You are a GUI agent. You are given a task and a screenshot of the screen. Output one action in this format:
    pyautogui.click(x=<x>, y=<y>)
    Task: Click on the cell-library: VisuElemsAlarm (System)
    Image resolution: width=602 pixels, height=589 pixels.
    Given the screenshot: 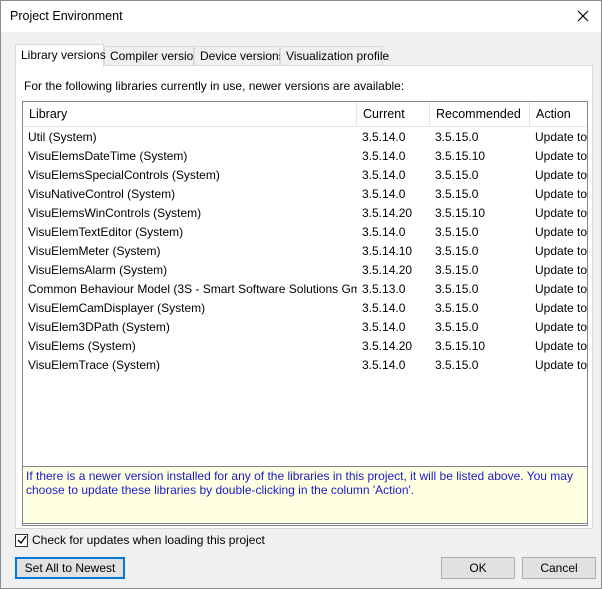 What is the action you would take?
    pyautogui.click(x=98, y=270)
    